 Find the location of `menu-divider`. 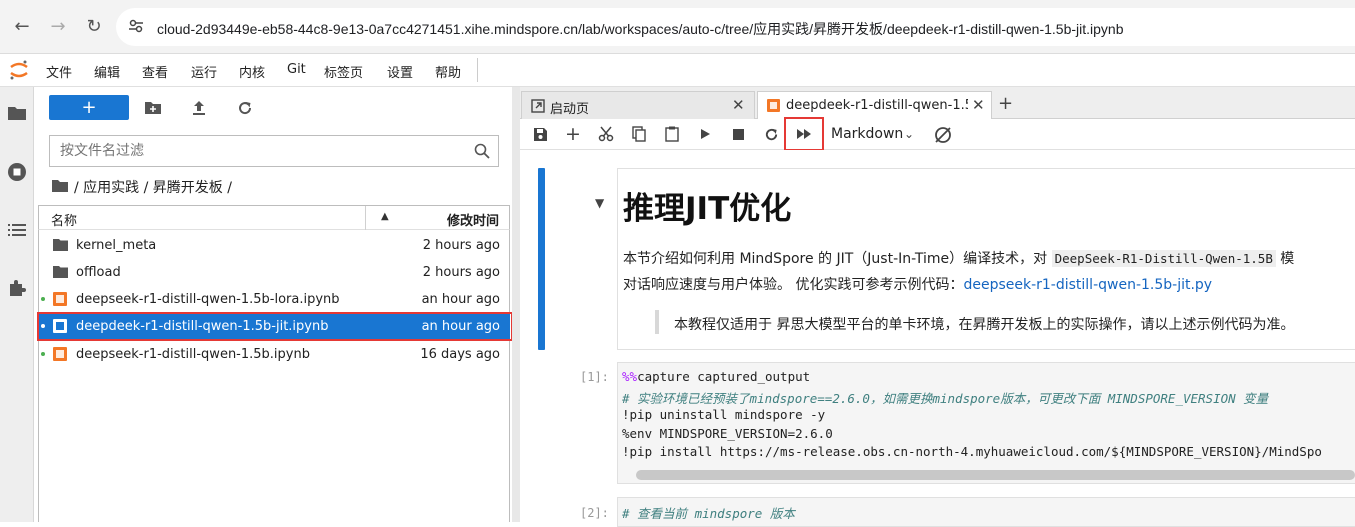

menu-divider is located at coordinates (477, 70).